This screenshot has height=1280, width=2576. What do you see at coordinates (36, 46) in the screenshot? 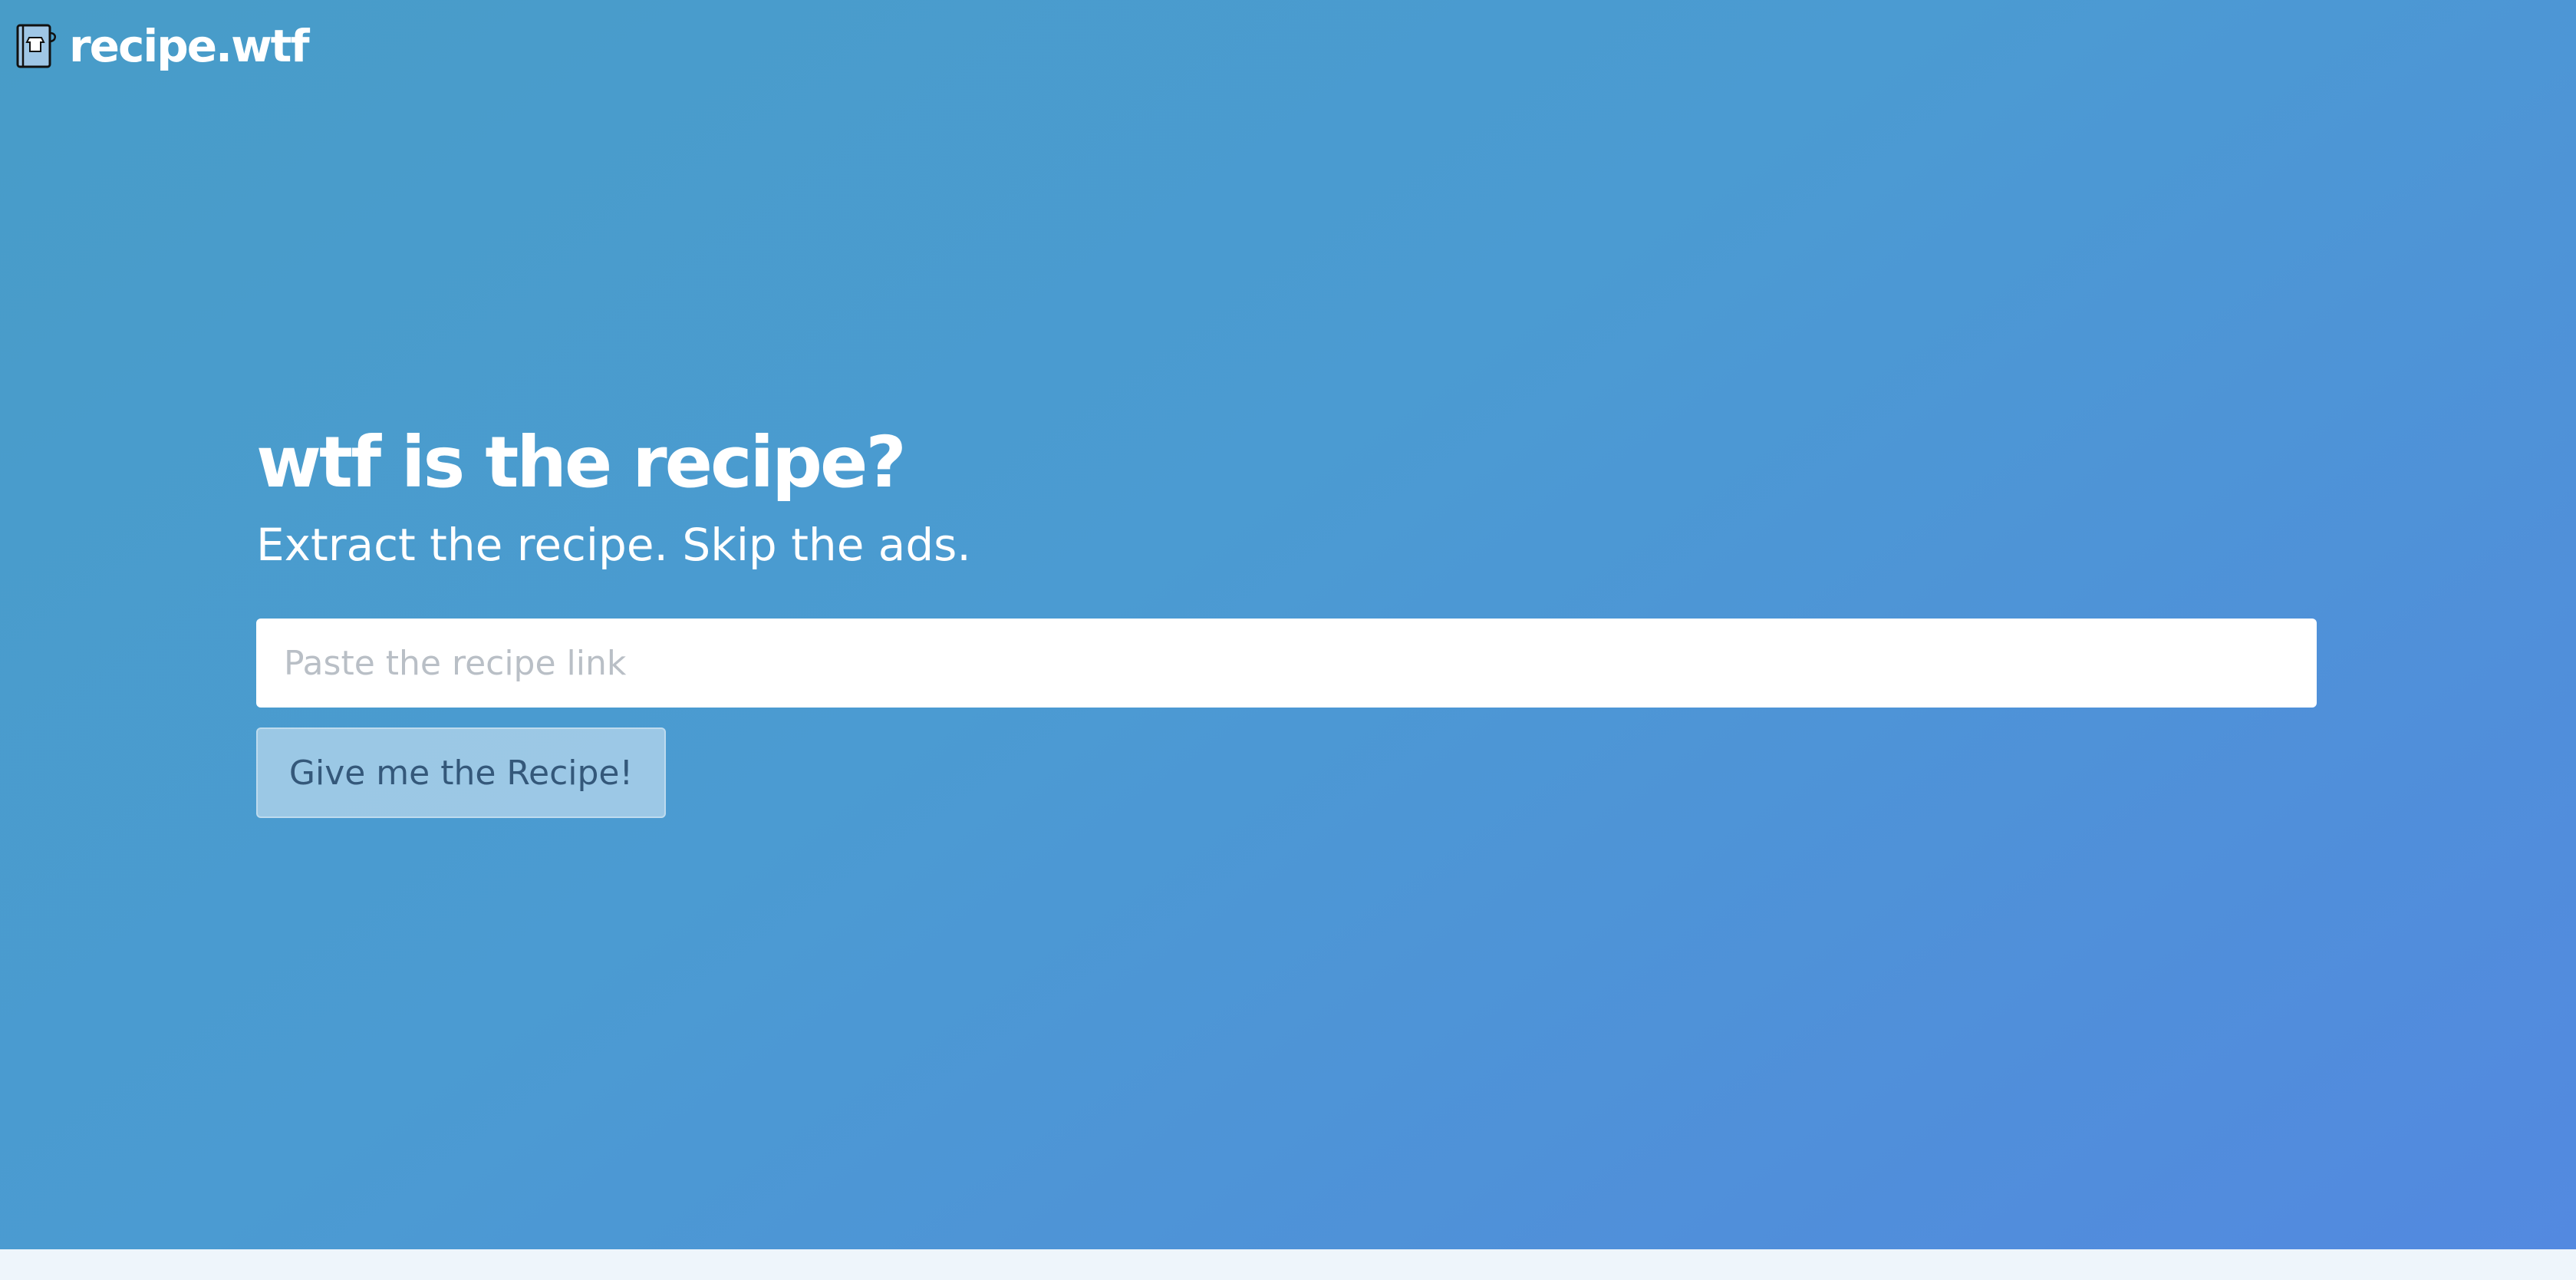
I see `recipe-book-icon` at bounding box center [36, 46].